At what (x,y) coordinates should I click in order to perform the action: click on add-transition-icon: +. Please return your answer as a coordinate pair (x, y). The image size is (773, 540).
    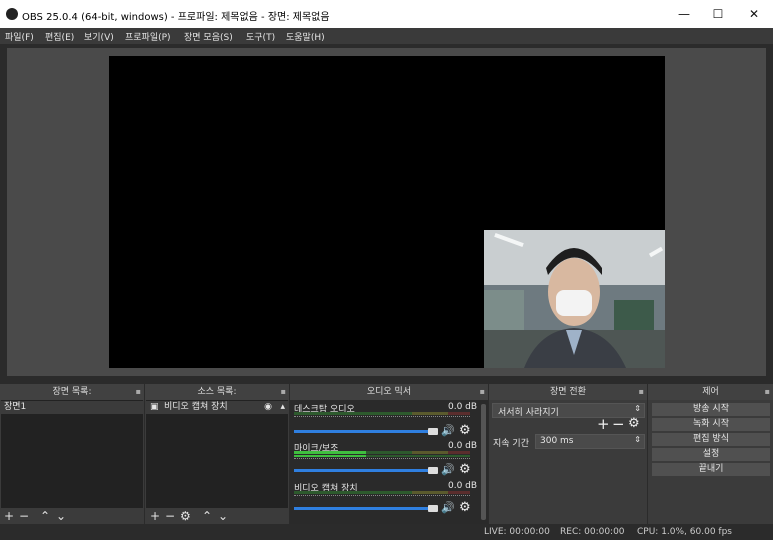
    Looking at the image, I should click on (603, 424).